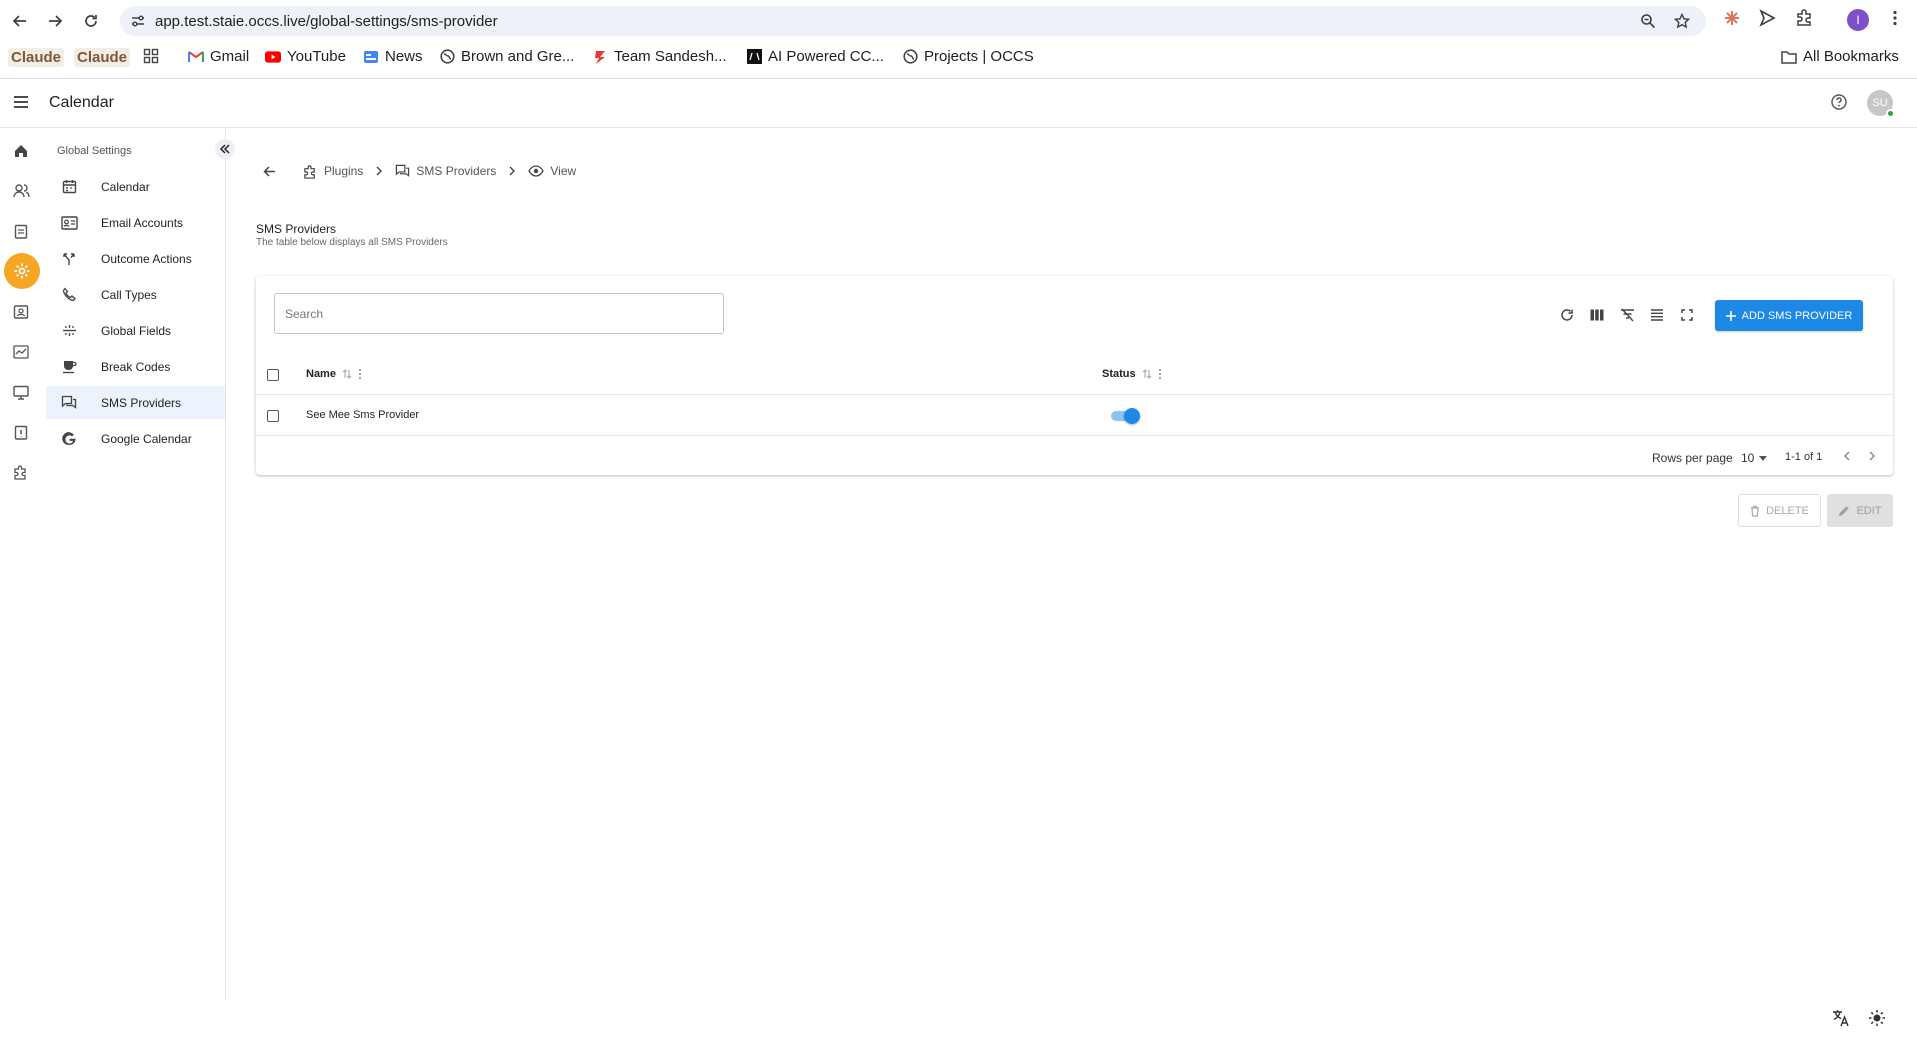 This screenshot has width=1917, height=1038. What do you see at coordinates (20, 21) in the screenshot?
I see `back-icon` at bounding box center [20, 21].